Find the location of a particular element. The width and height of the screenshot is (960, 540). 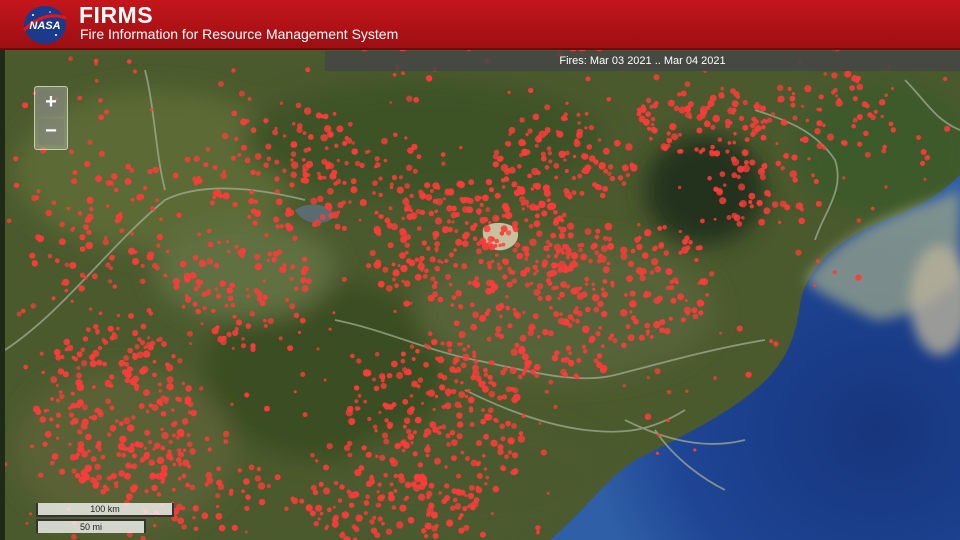

zoom-out-button: − is located at coordinates (51, 132).